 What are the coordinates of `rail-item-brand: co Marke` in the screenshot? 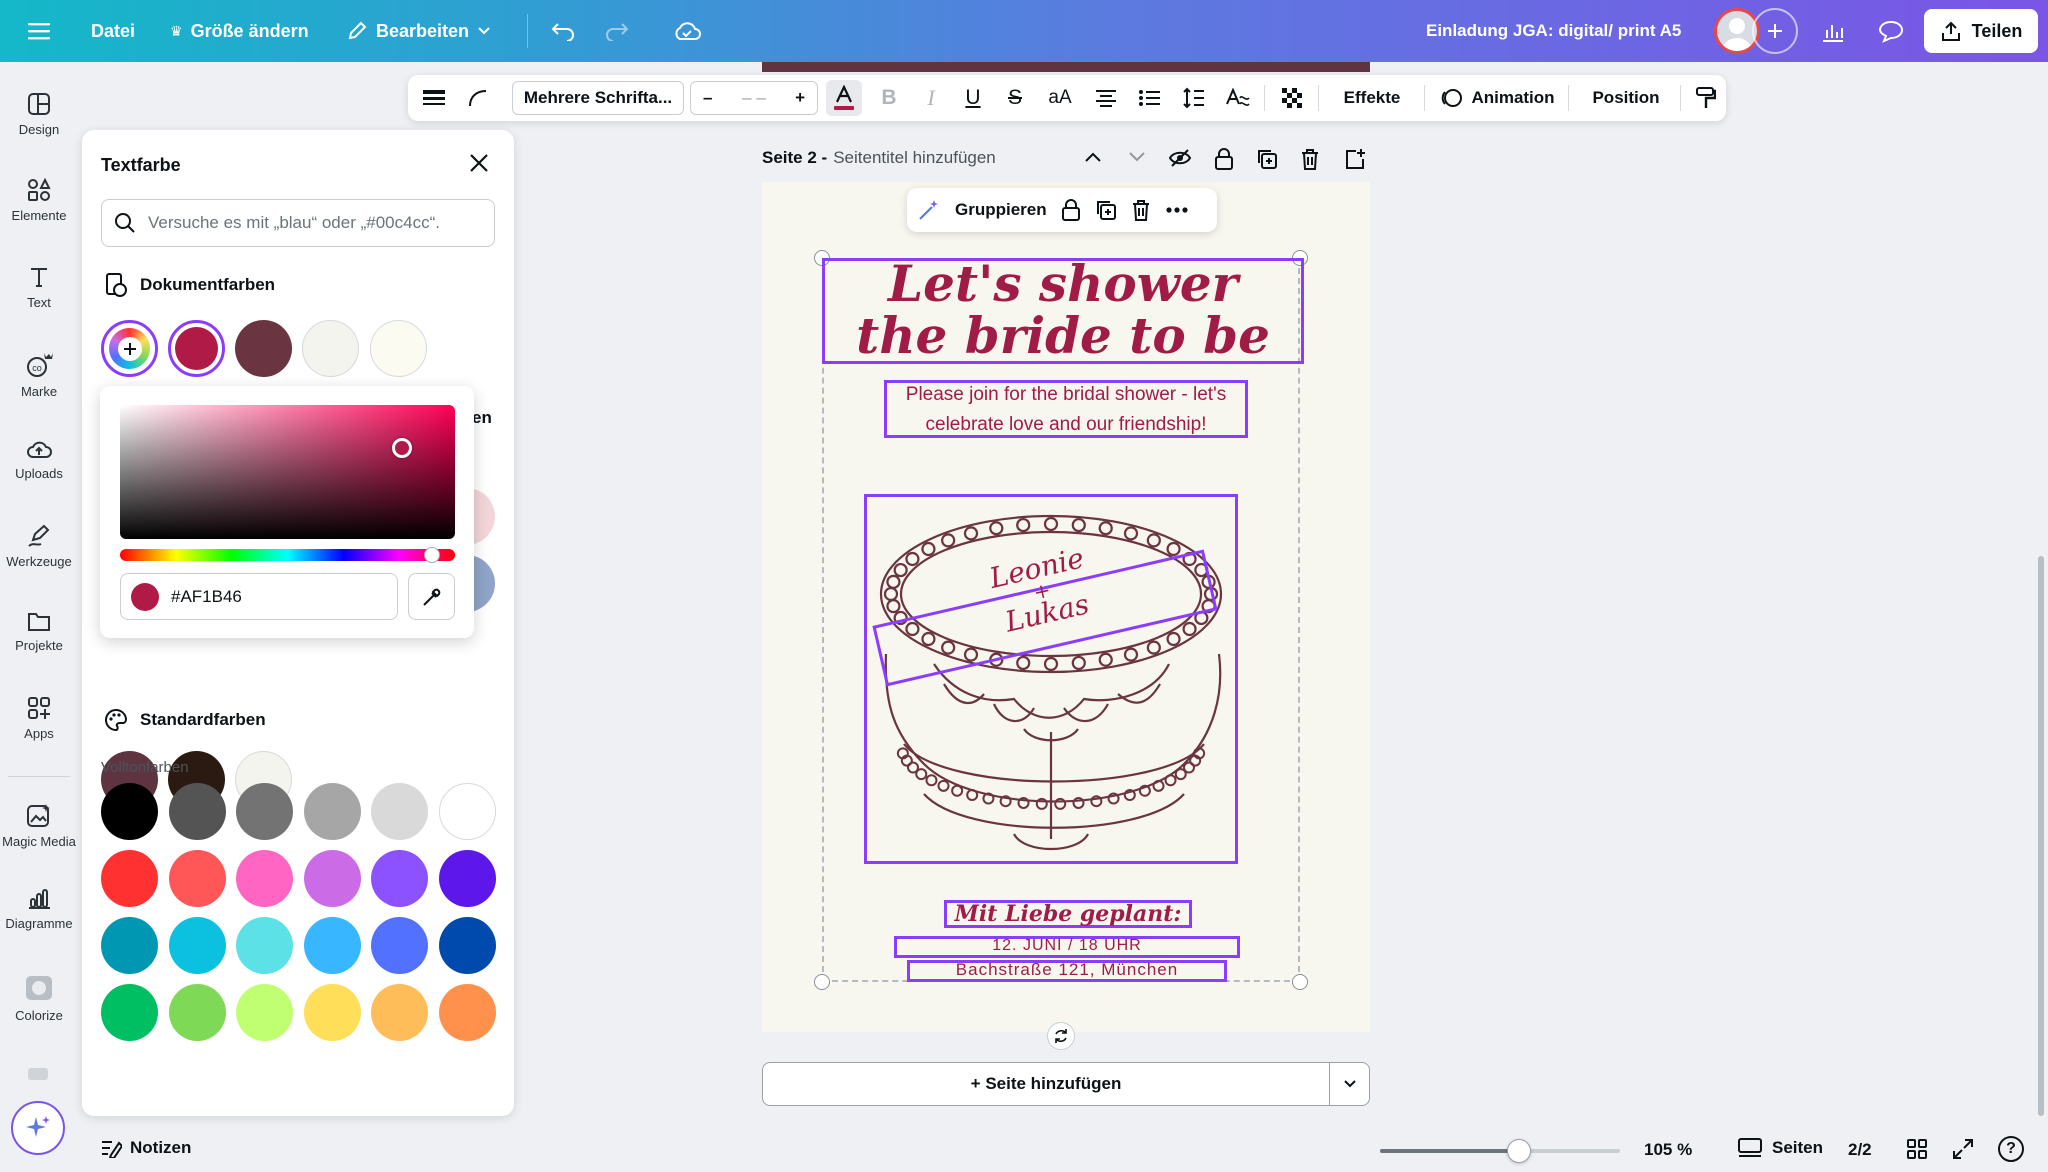 It's located at (39, 374).